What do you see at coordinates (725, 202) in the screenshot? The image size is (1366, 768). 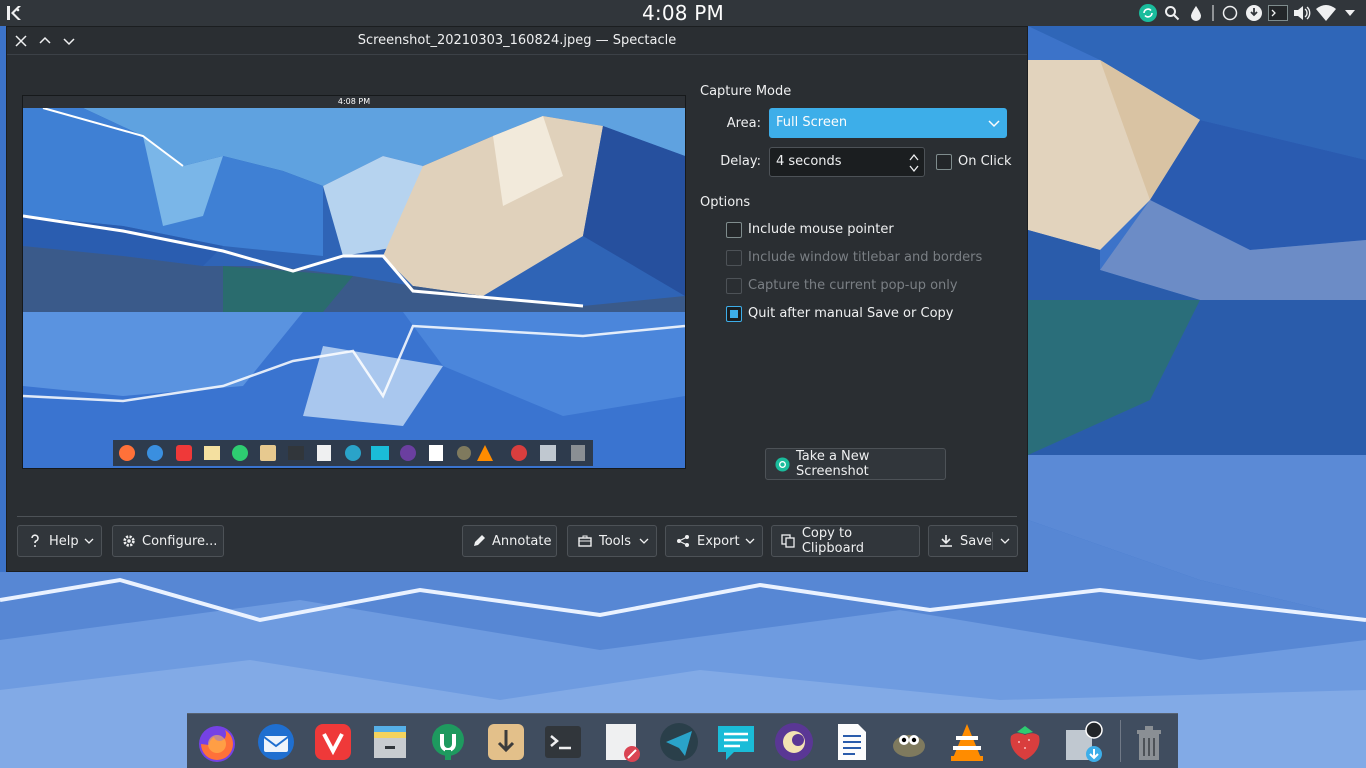 I see `options-heading: Options` at bounding box center [725, 202].